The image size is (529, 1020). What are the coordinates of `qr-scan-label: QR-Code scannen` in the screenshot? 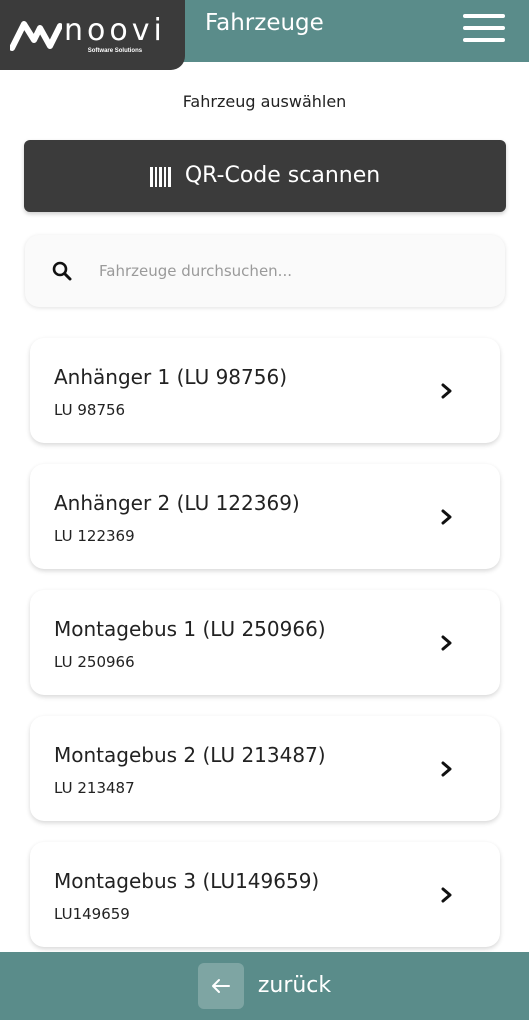 It's located at (282, 175).